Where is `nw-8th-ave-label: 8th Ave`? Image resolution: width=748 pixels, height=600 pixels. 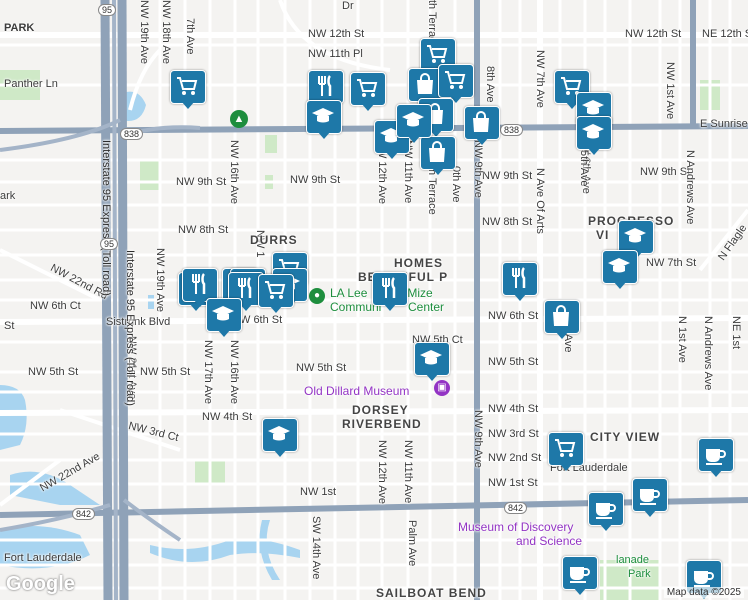
nw-8th-ave-label: 8th Ave is located at coordinates (490, 84).